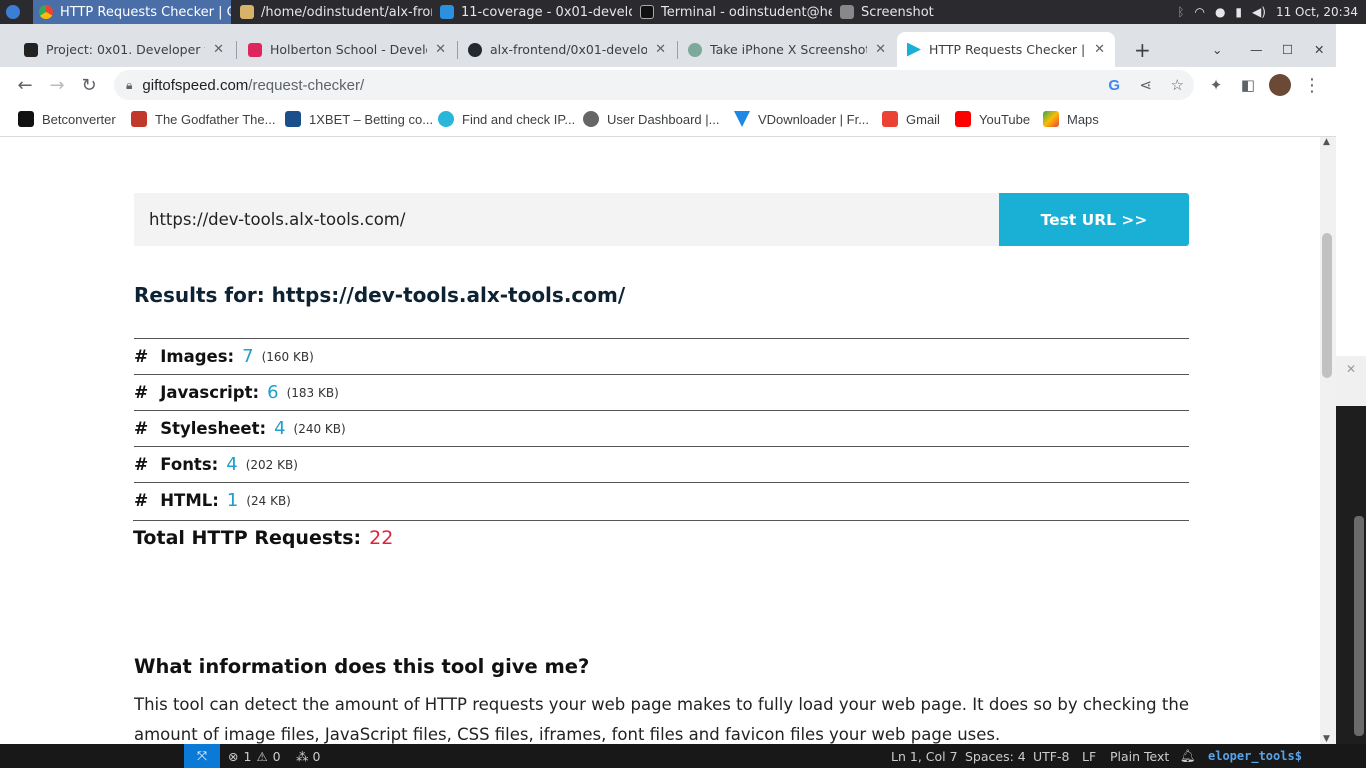 This screenshot has width=1366, height=768. I want to click on tab-project: Project: 0x01. Developer to ✕, so click(124, 49).